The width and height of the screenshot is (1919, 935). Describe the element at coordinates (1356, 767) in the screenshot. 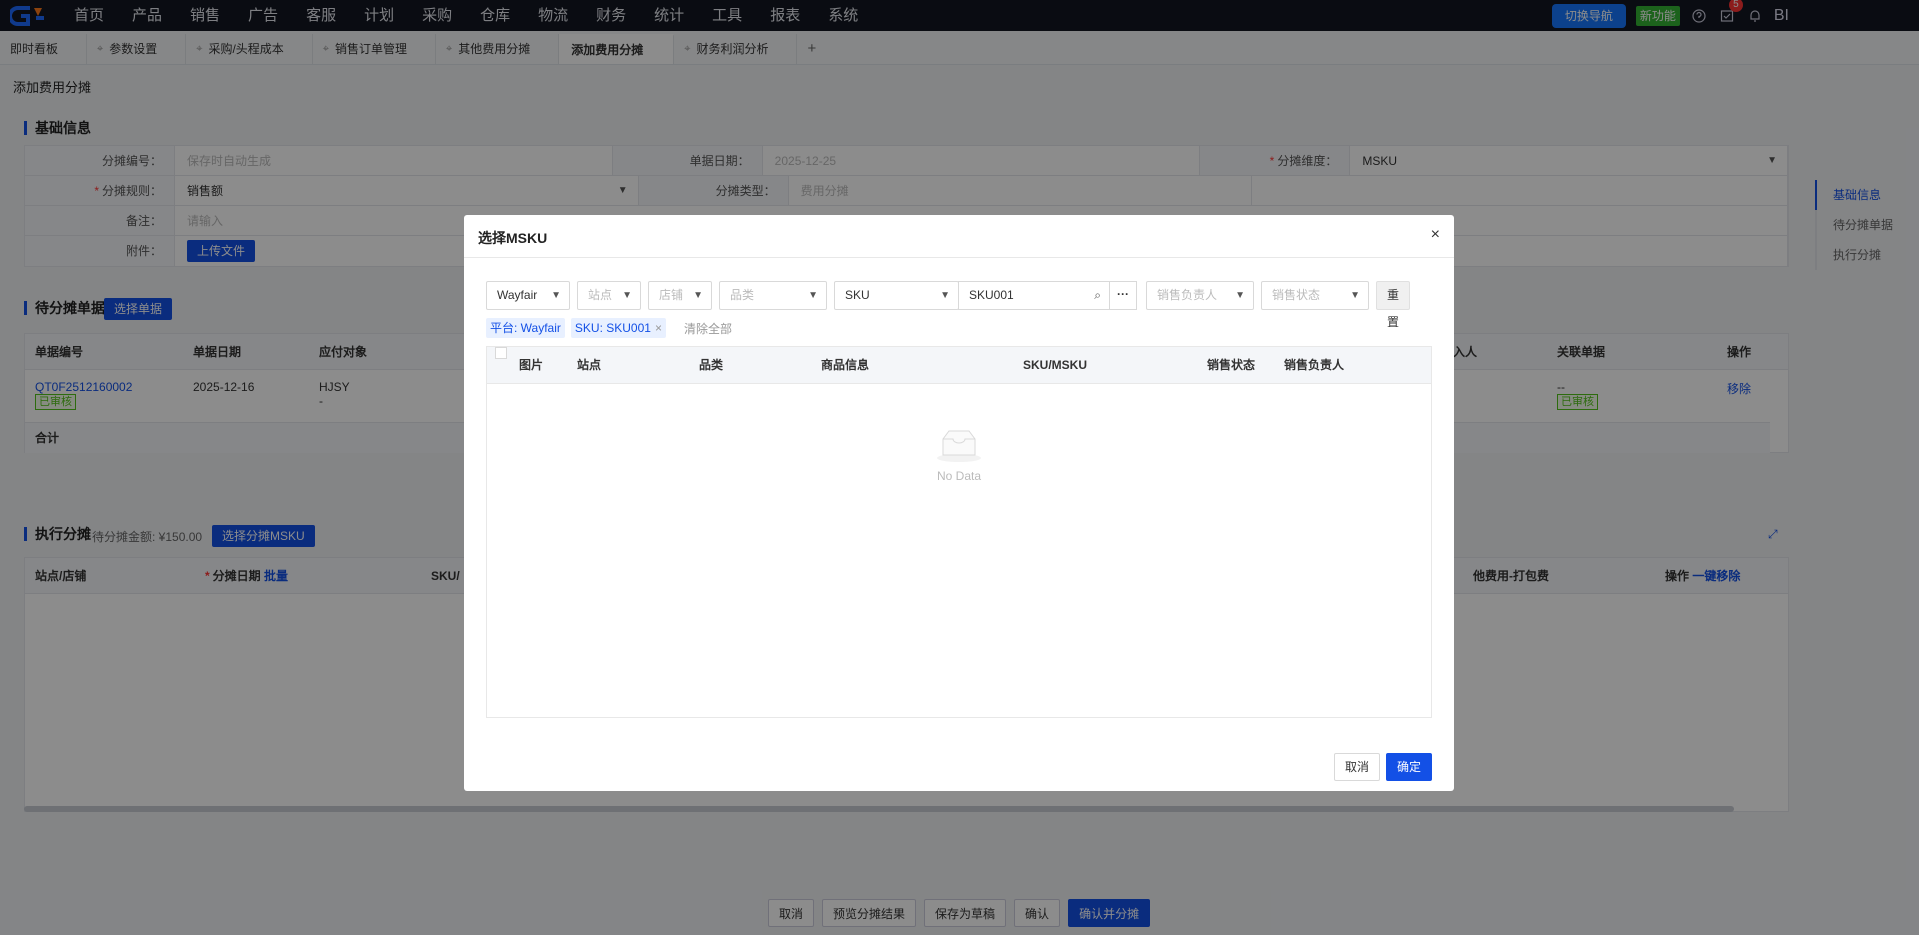

I see `modal-cancel-button: 取消` at that location.